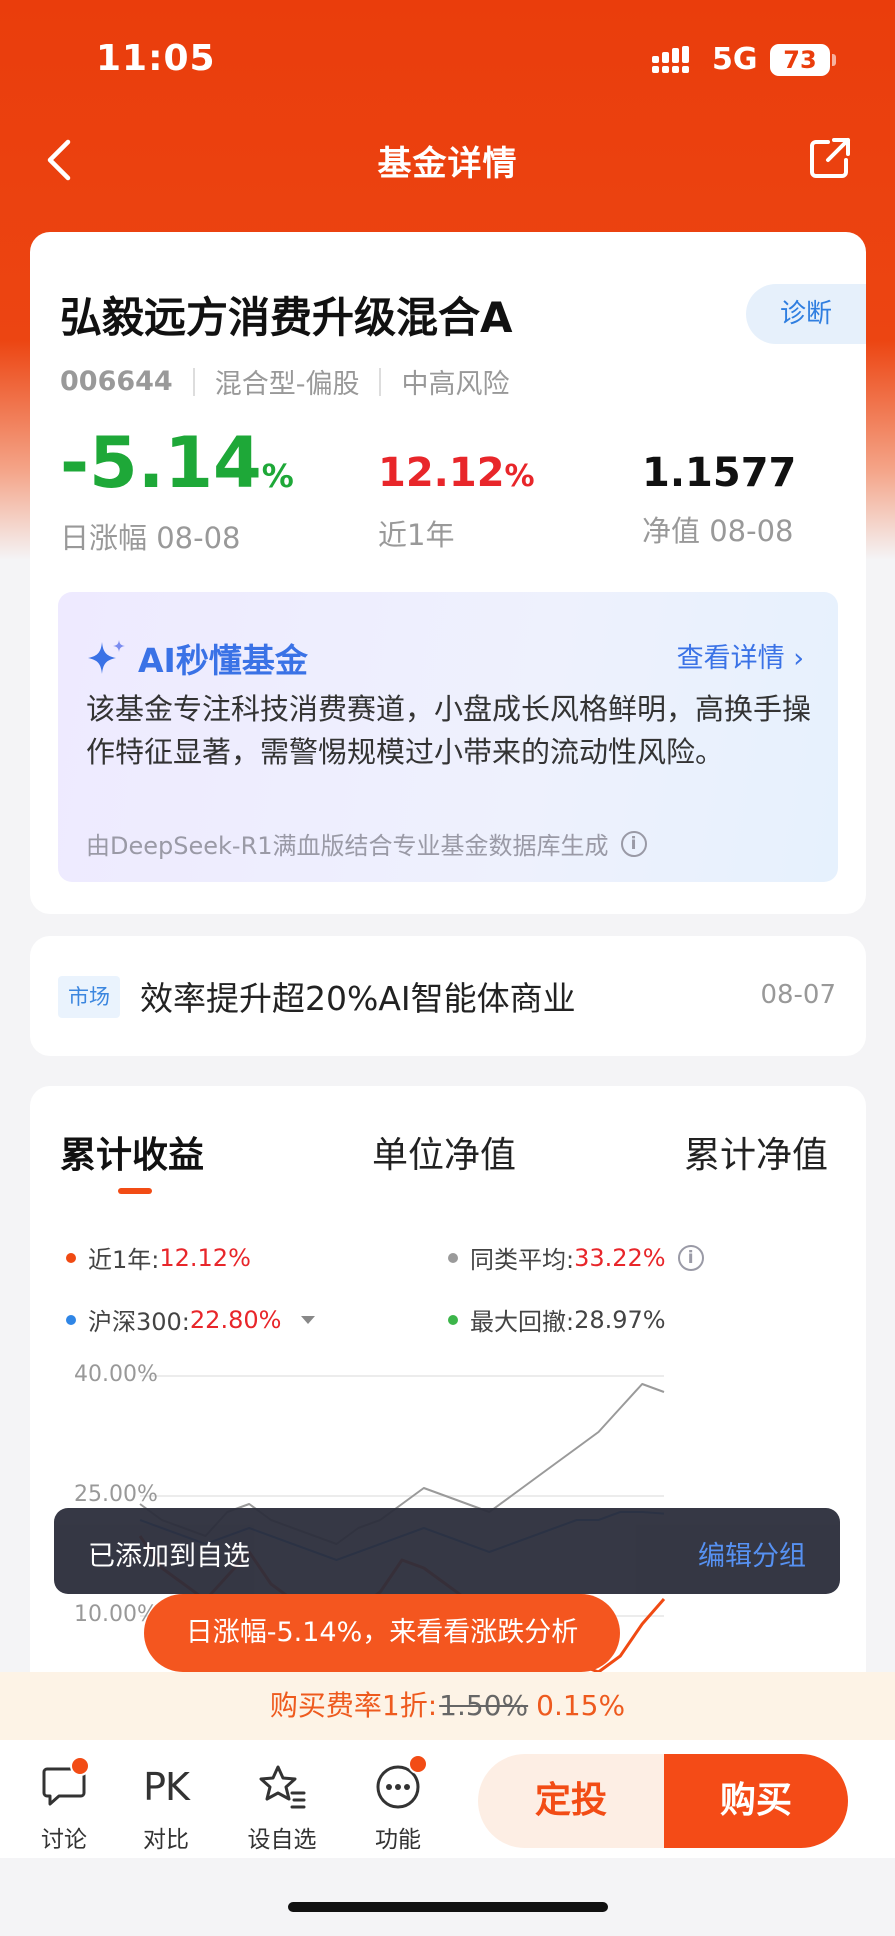 This screenshot has height=1936, width=895. I want to click on compare-label: 对比, so click(166, 1840).